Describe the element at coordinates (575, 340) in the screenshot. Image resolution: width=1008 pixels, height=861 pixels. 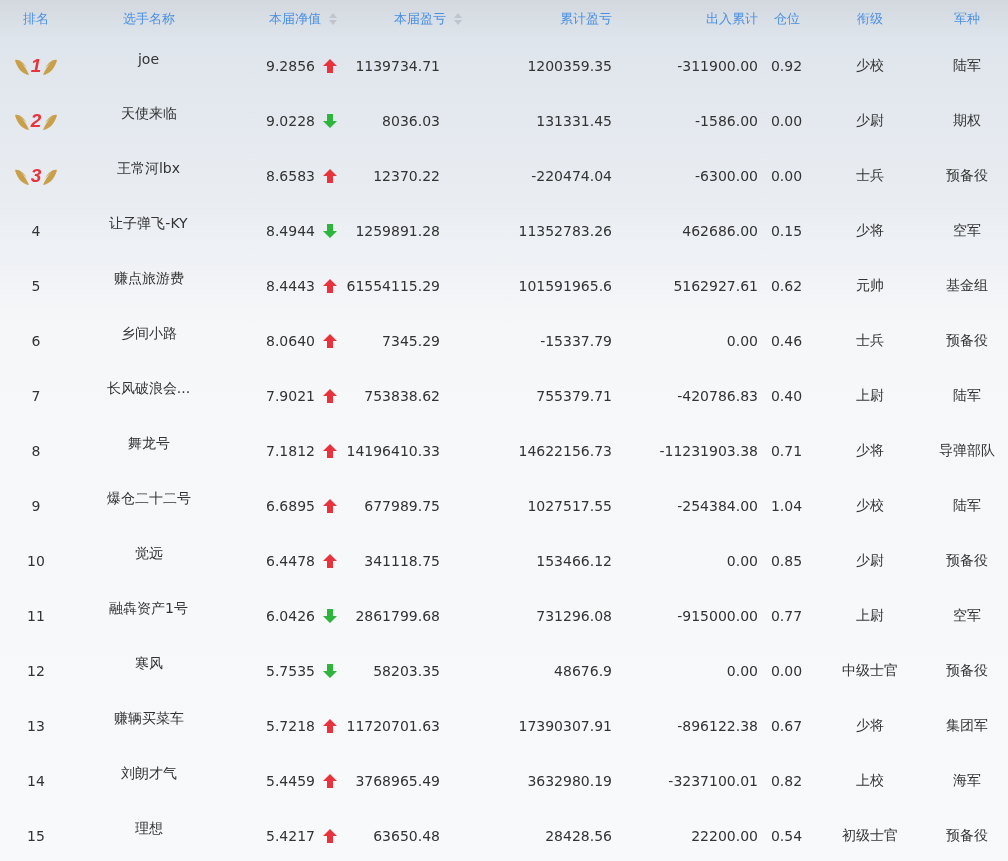
I see `table-cell-text: -15337.79` at that location.